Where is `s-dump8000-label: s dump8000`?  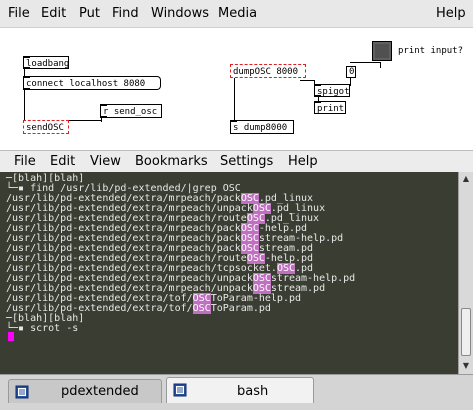 s-dump8000-label: s dump8000 is located at coordinates (260, 128).